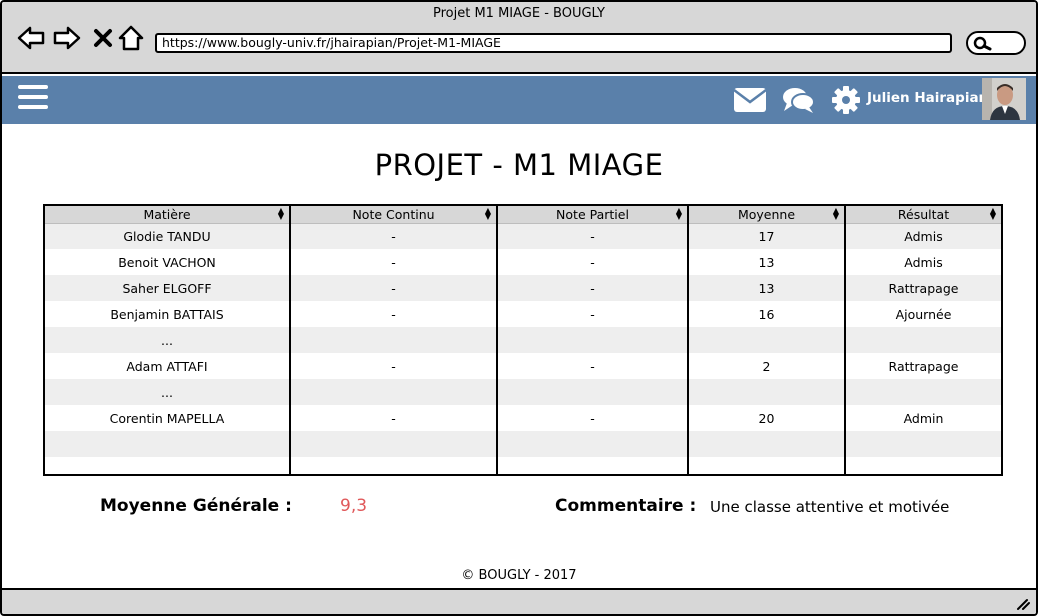 The width and height of the screenshot is (1038, 616). Describe the element at coordinates (750, 100) in the screenshot. I see `mail-icon` at that location.